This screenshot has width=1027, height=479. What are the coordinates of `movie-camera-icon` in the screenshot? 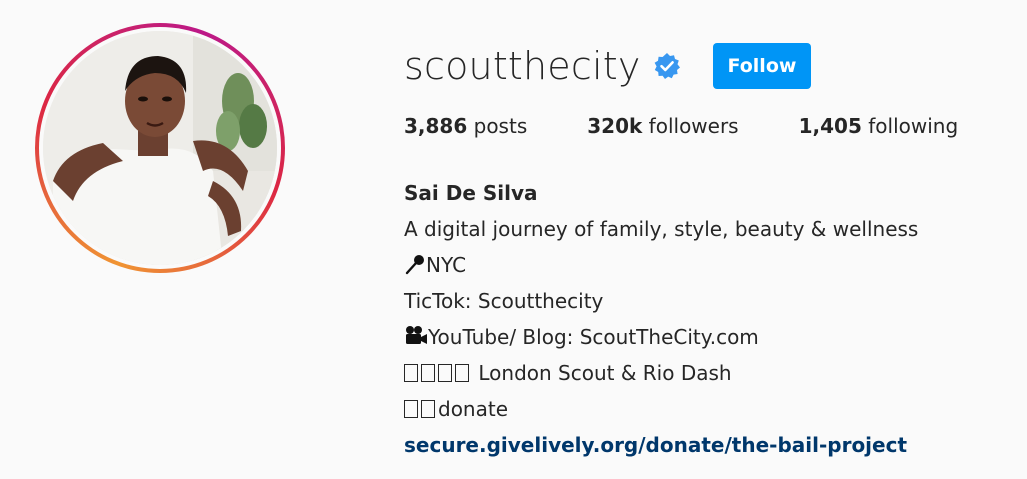 It's located at (416, 337).